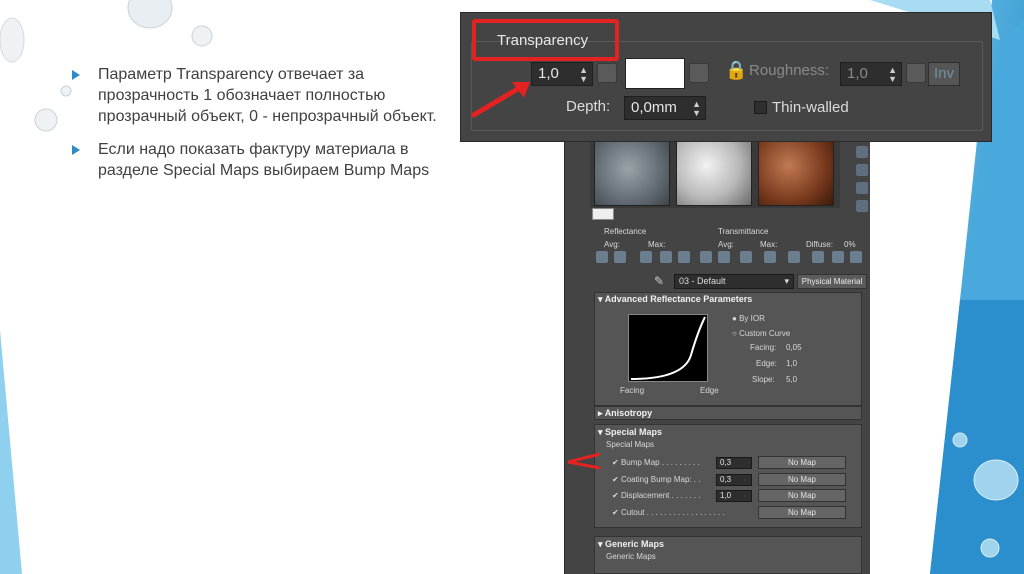 This screenshot has height=574, width=1024. What do you see at coordinates (748, 318) in the screenshot?
I see `by-ior-radio: ● By IOR` at bounding box center [748, 318].